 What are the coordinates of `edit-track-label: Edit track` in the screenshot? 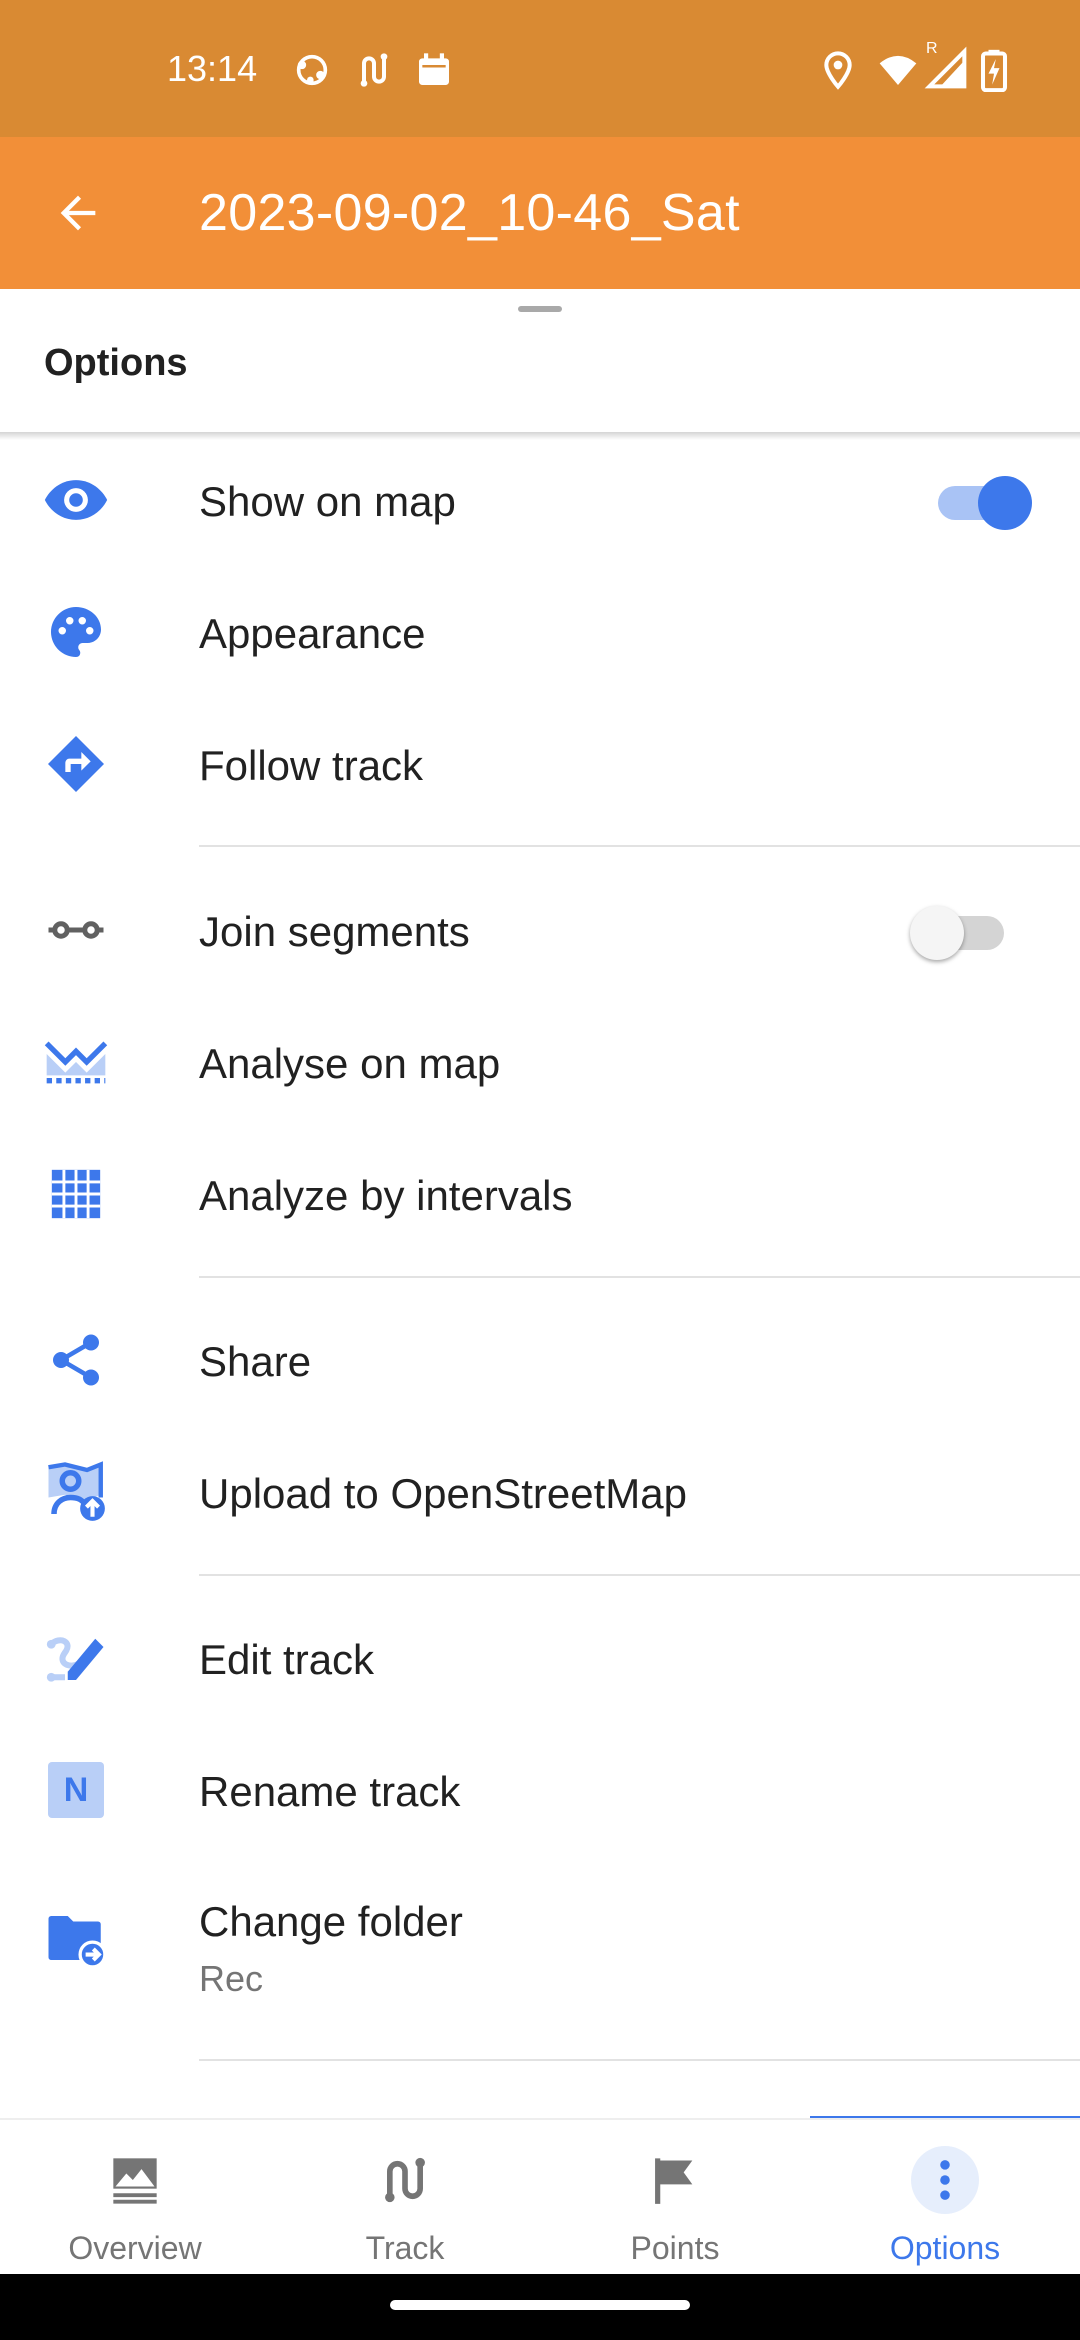 It's located at (287, 1659).